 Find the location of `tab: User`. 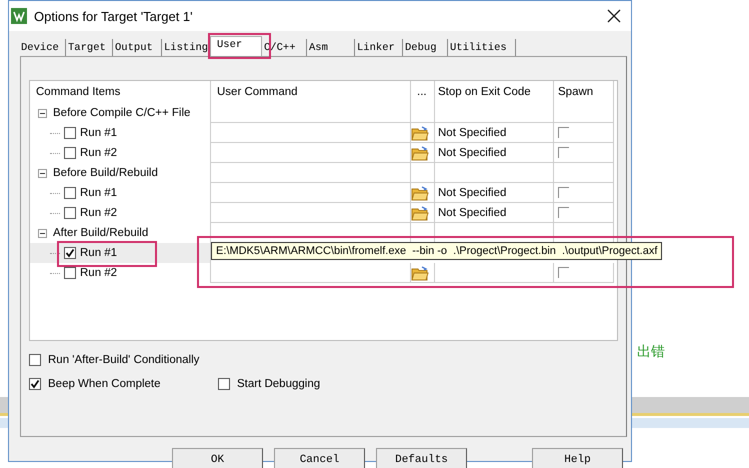

tab: User is located at coordinates (236, 46).